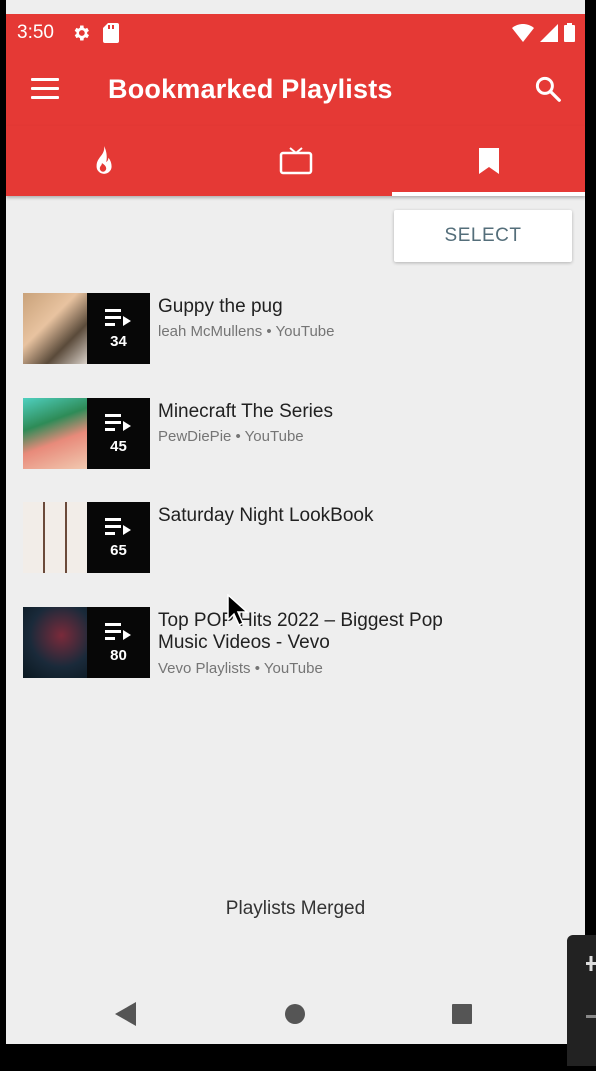  Describe the element at coordinates (86, 328) in the screenshot. I see `playlist-thumbnail: 34` at that location.